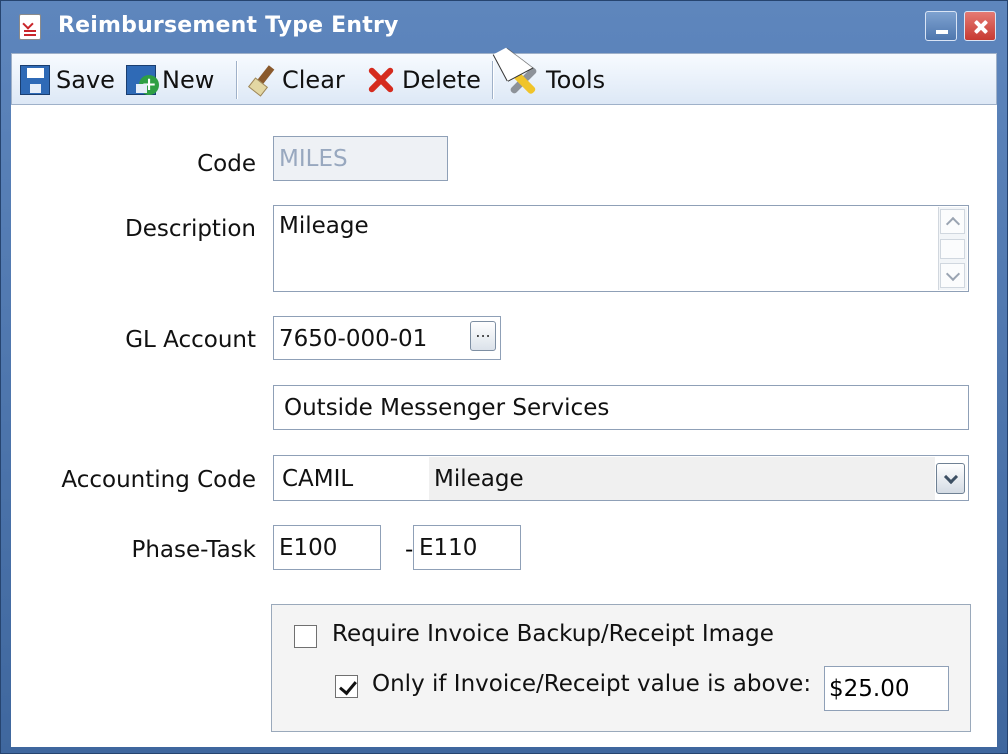 Image resolution: width=1008 pixels, height=754 pixels. What do you see at coordinates (941, 26) in the screenshot?
I see `minimize-button` at bounding box center [941, 26].